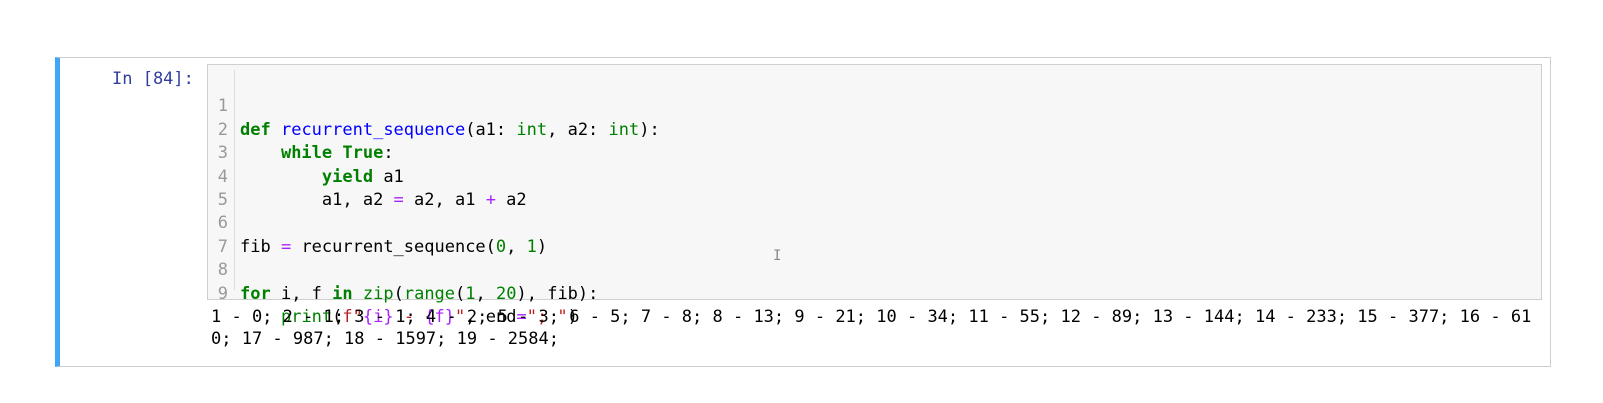 The height and width of the screenshot is (403, 1603). What do you see at coordinates (388, 153) in the screenshot?
I see `code-text: :` at bounding box center [388, 153].